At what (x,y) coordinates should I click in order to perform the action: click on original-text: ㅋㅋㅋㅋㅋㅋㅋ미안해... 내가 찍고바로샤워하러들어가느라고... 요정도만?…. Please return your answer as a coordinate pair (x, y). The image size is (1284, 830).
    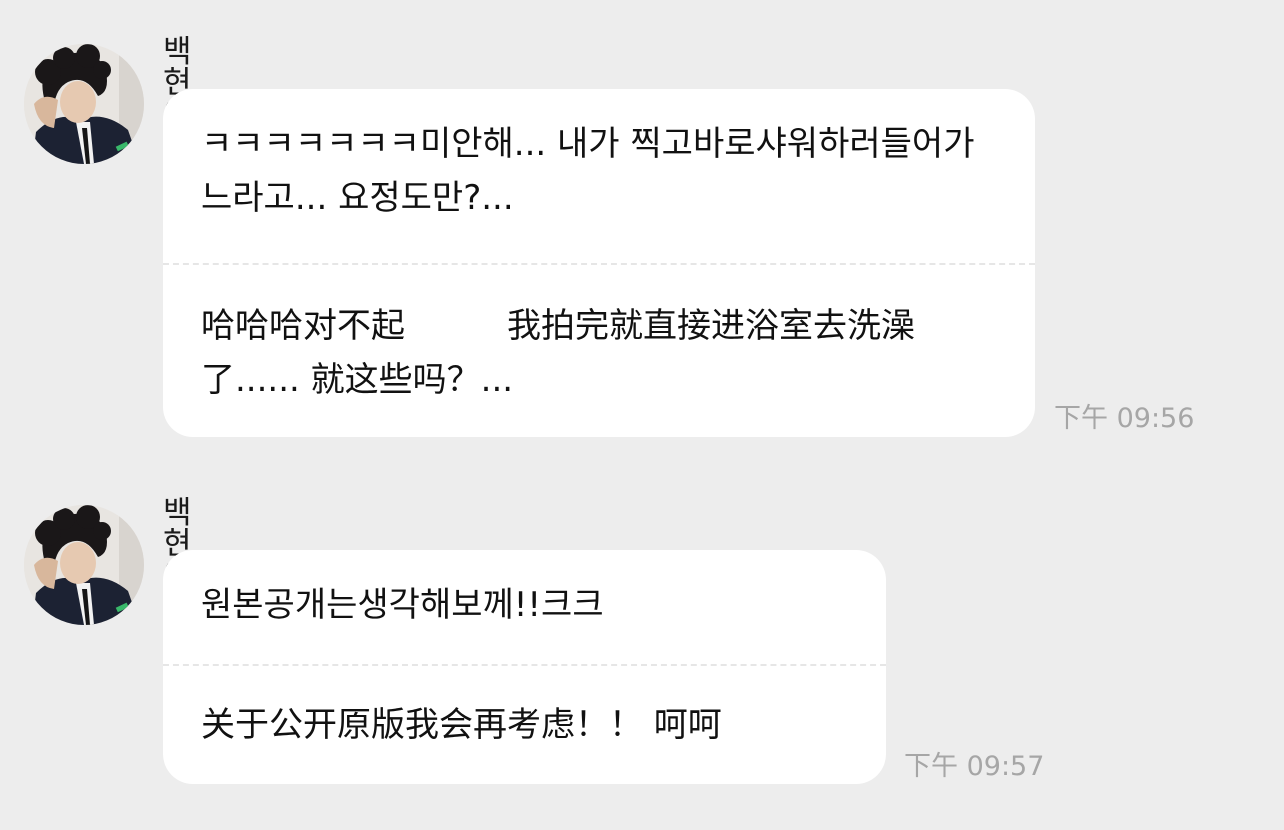
    Looking at the image, I should click on (588, 171).